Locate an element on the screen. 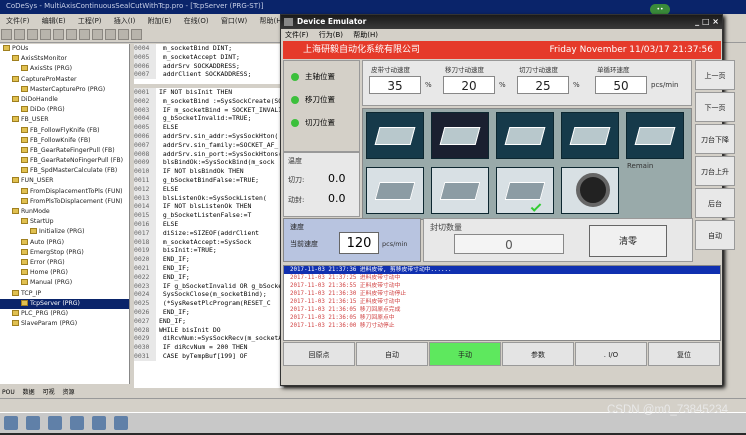 This screenshot has height=435, width=746. log-entry: 2017-11-03 21:37:25 进料皮带寸动中 is located at coordinates (502, 278).